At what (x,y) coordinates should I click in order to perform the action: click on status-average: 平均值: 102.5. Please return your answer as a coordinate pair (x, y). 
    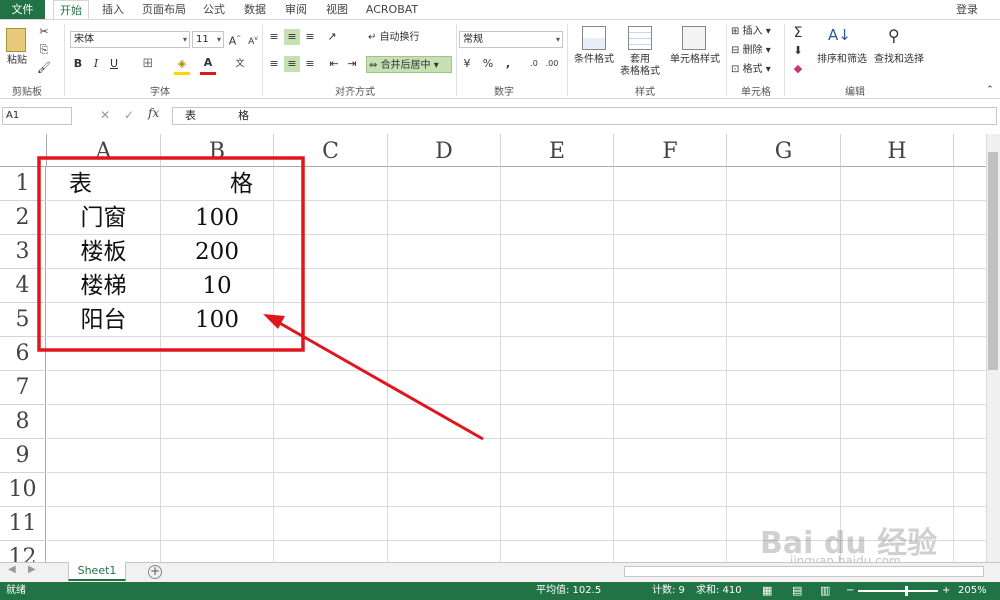
    Looking at the image, I should click on (569, 590).